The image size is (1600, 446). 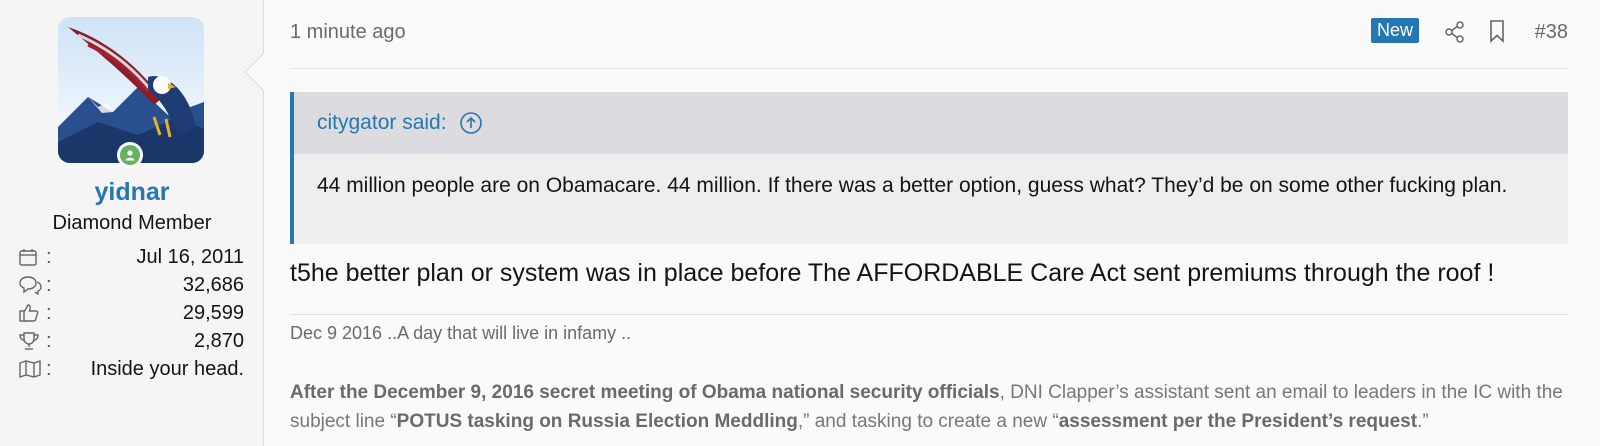 What do you see at coordinates (32, 257) in the screenshot?
I see `calendar-icon` at bounding box center [32, 257].